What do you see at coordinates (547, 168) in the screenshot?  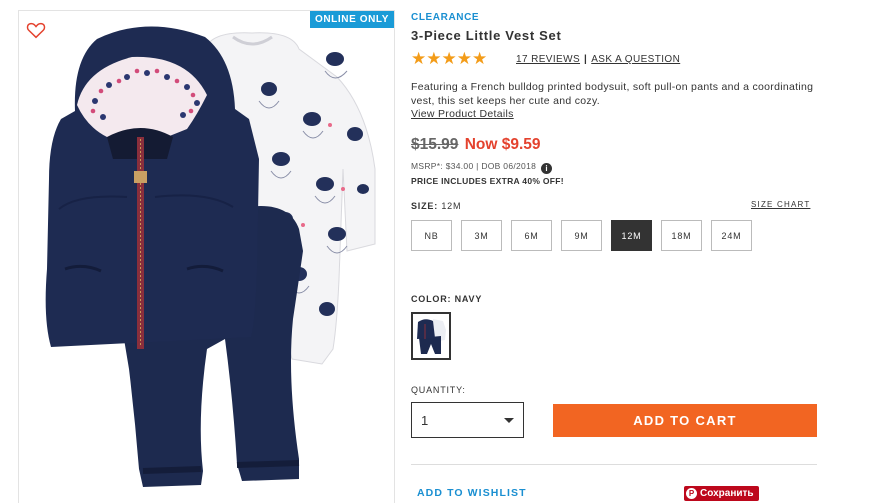 I see `info-icon: i` at bounding box center [547, 168].